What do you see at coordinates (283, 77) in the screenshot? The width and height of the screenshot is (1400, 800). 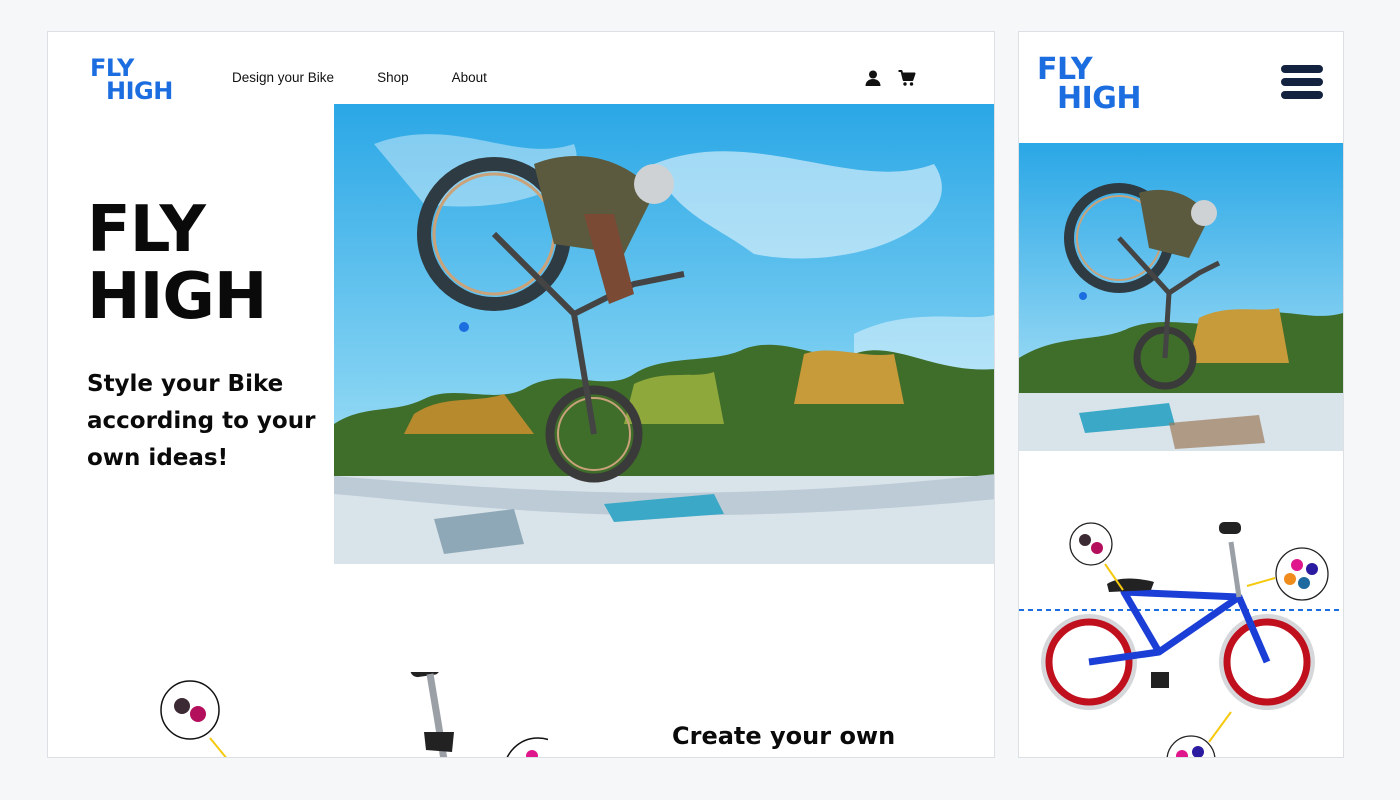 I see `nav-design-your-bike: Design your Bike` at bounding box center [283, 77].